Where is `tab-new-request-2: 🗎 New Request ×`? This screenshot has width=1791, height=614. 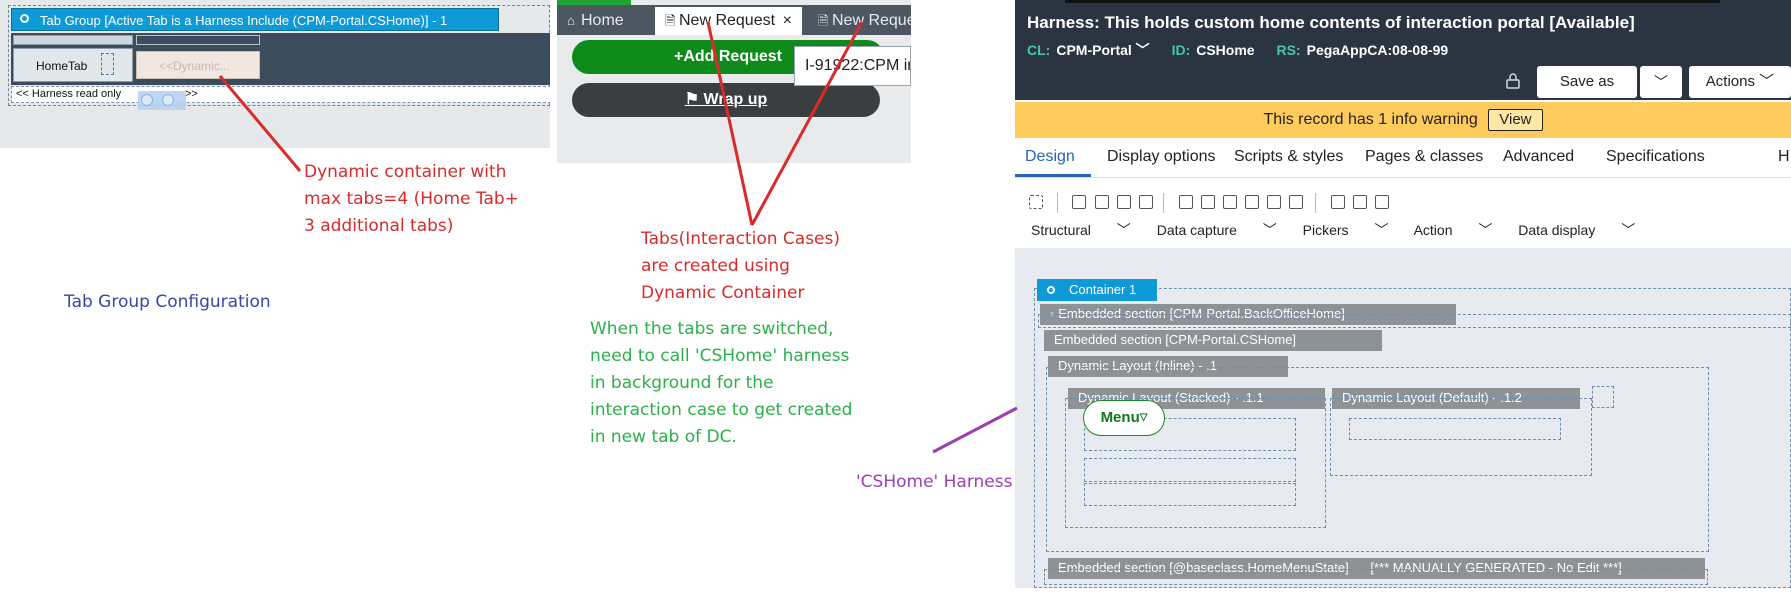
tab-new-request-2: 🗎 New Request × is located at coordinates (859, 21).